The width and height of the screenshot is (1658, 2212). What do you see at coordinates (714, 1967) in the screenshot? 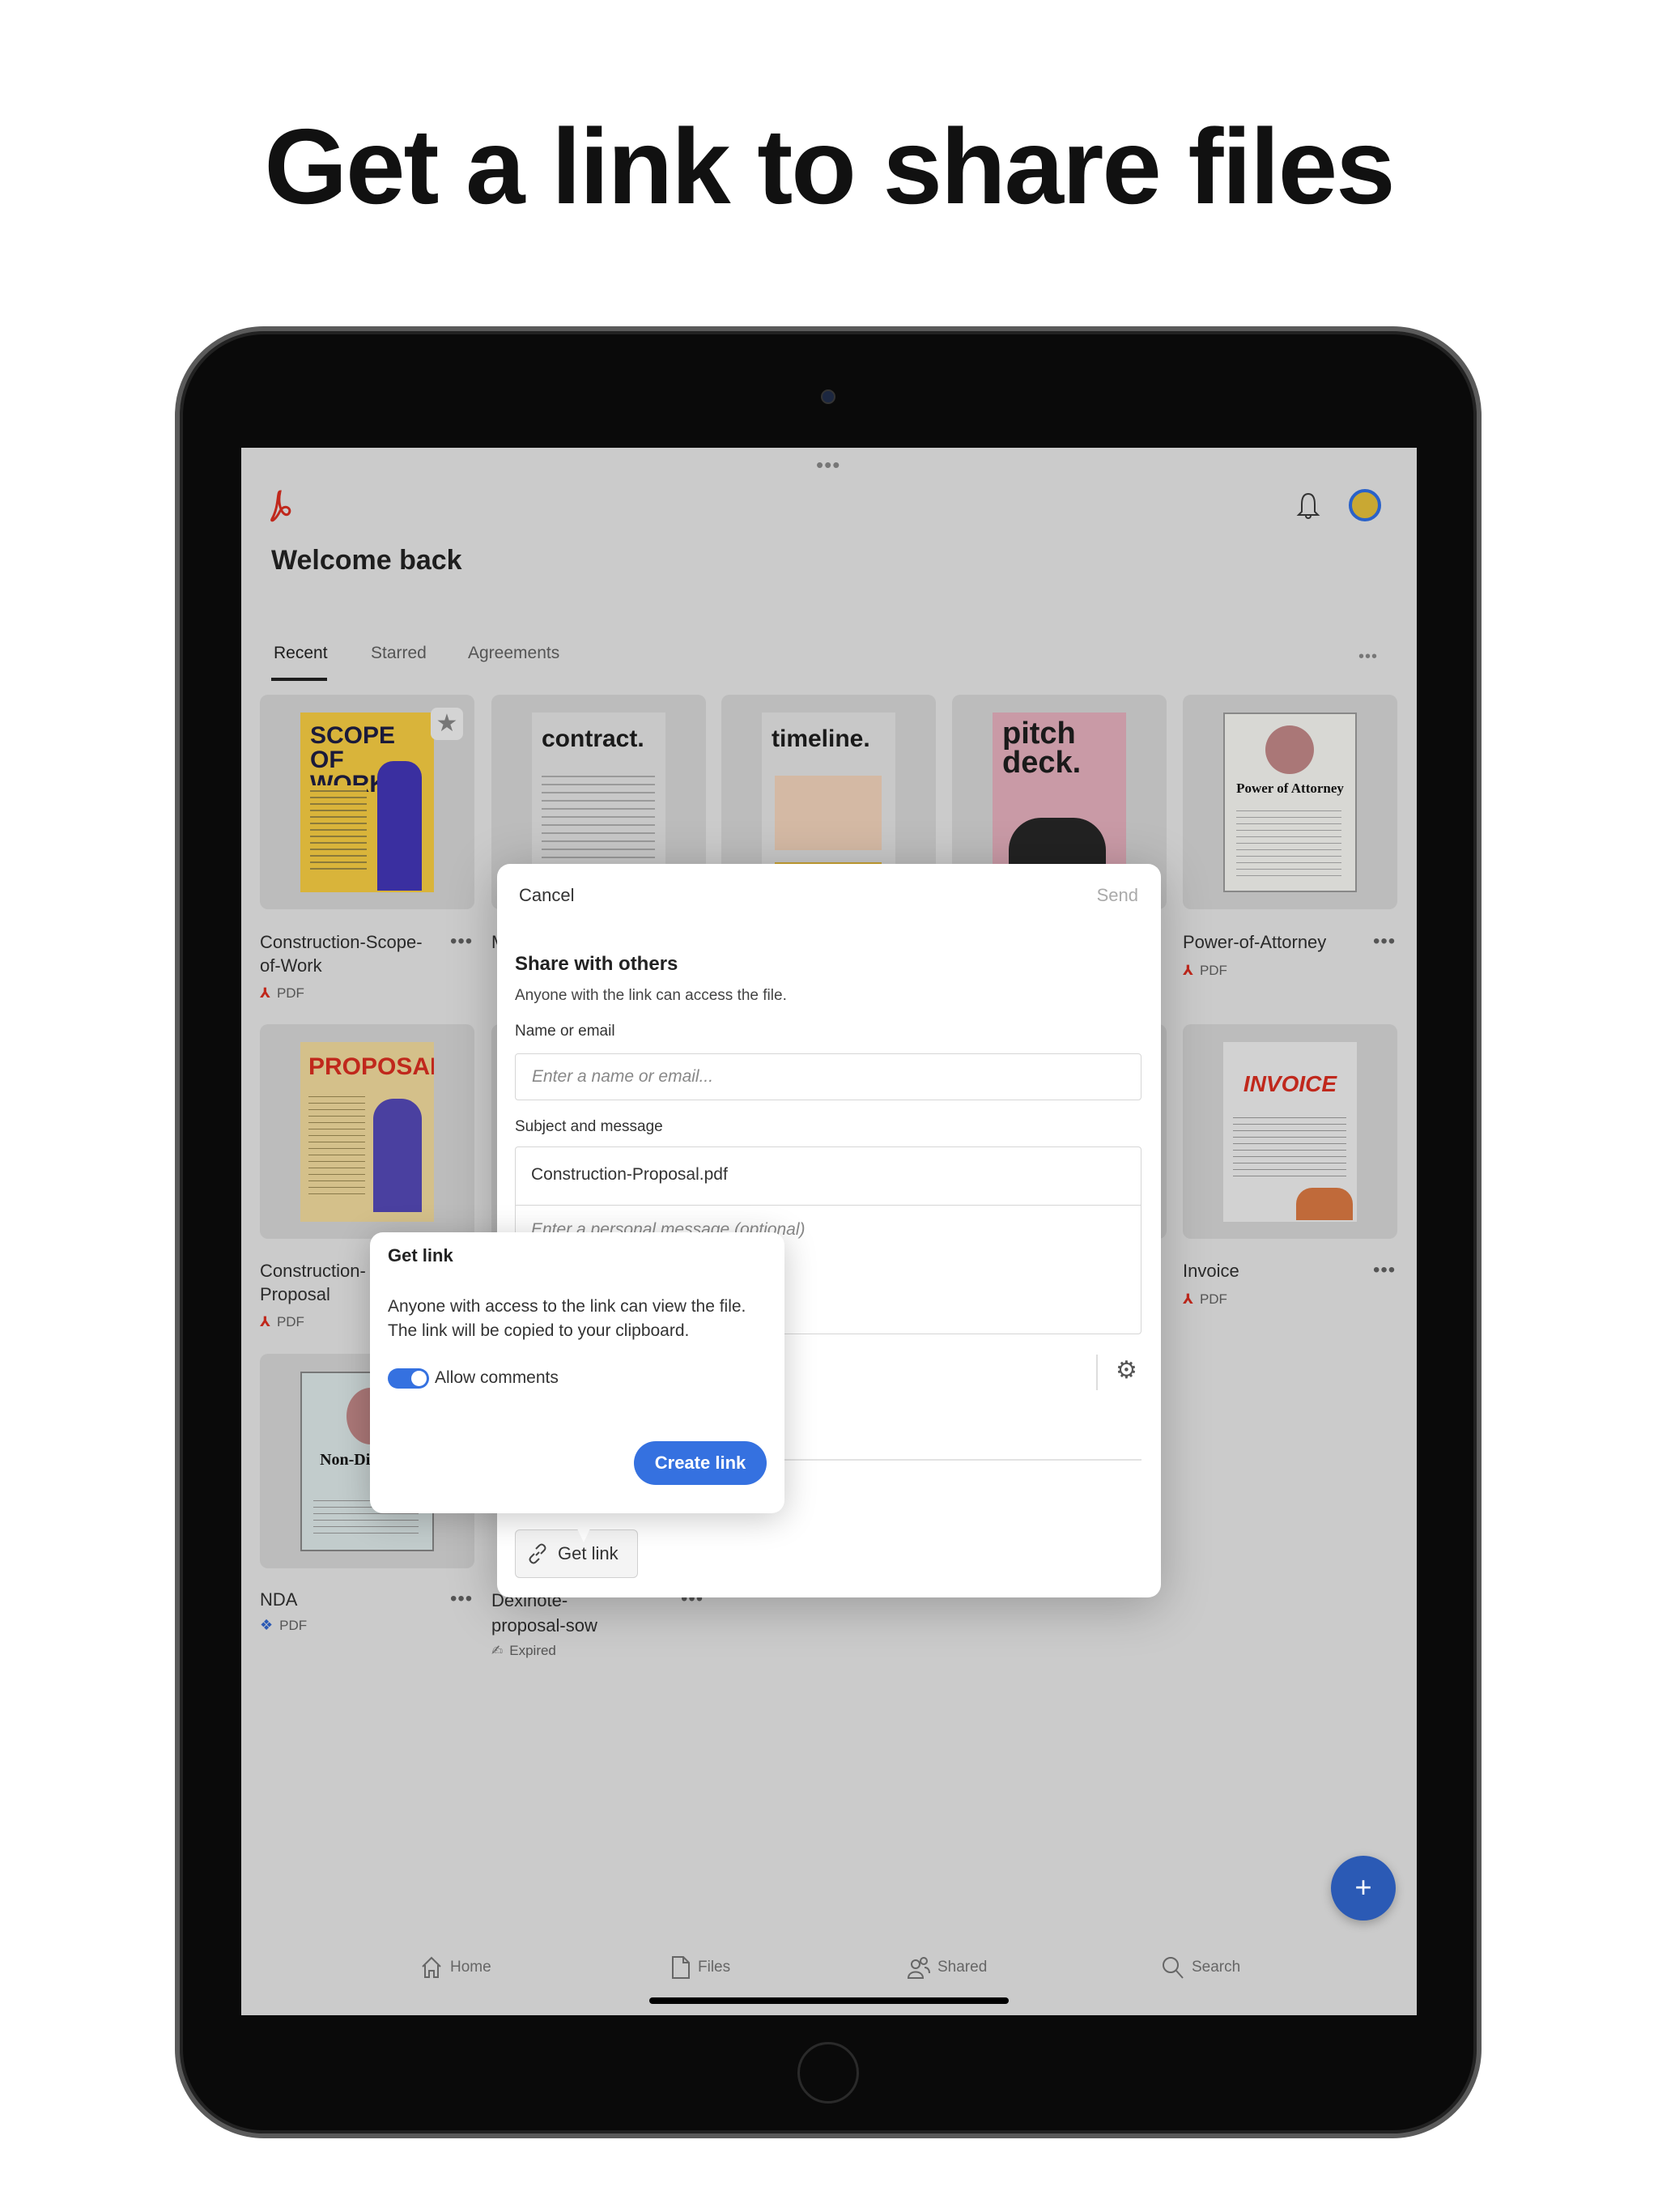
I see `nav-label: Files` at bounding box center [714, 1967].